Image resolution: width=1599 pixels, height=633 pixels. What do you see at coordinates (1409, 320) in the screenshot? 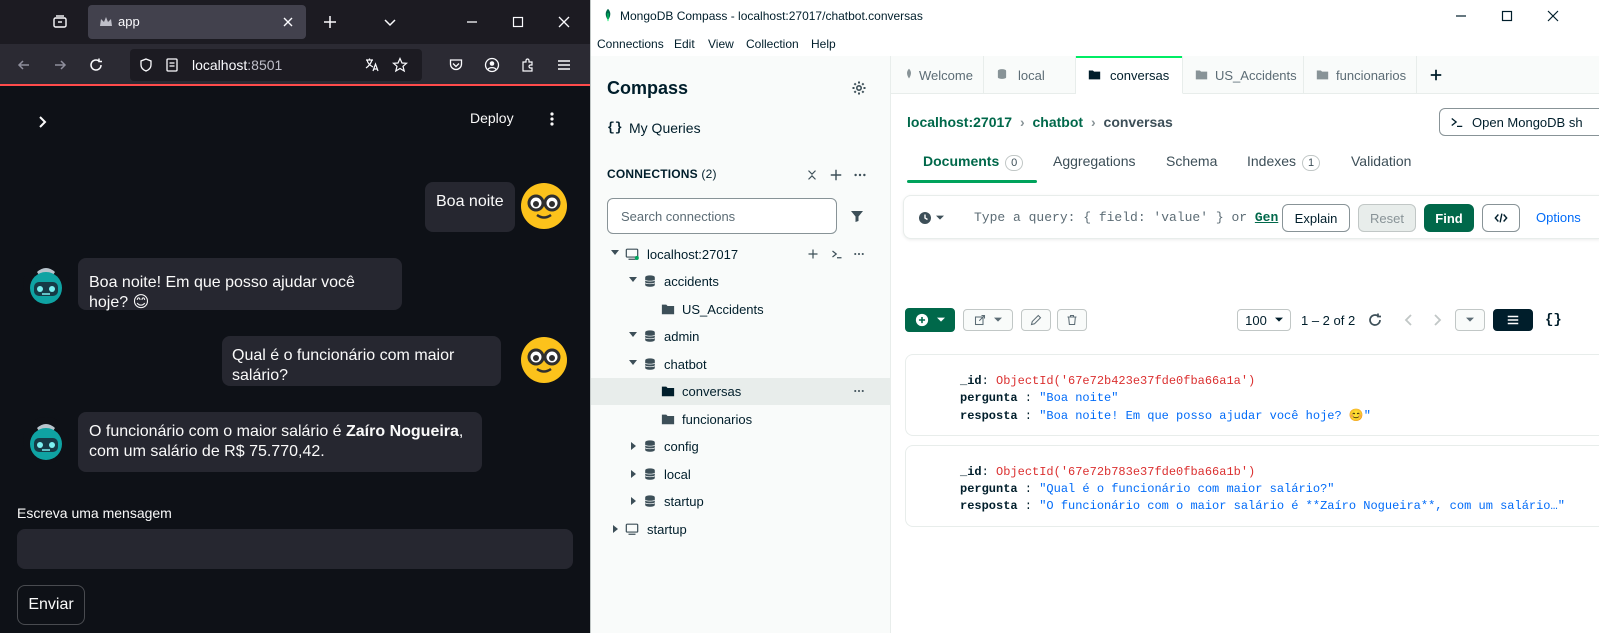
I see `previous-page-icon` at bounding box center [1409, 320].